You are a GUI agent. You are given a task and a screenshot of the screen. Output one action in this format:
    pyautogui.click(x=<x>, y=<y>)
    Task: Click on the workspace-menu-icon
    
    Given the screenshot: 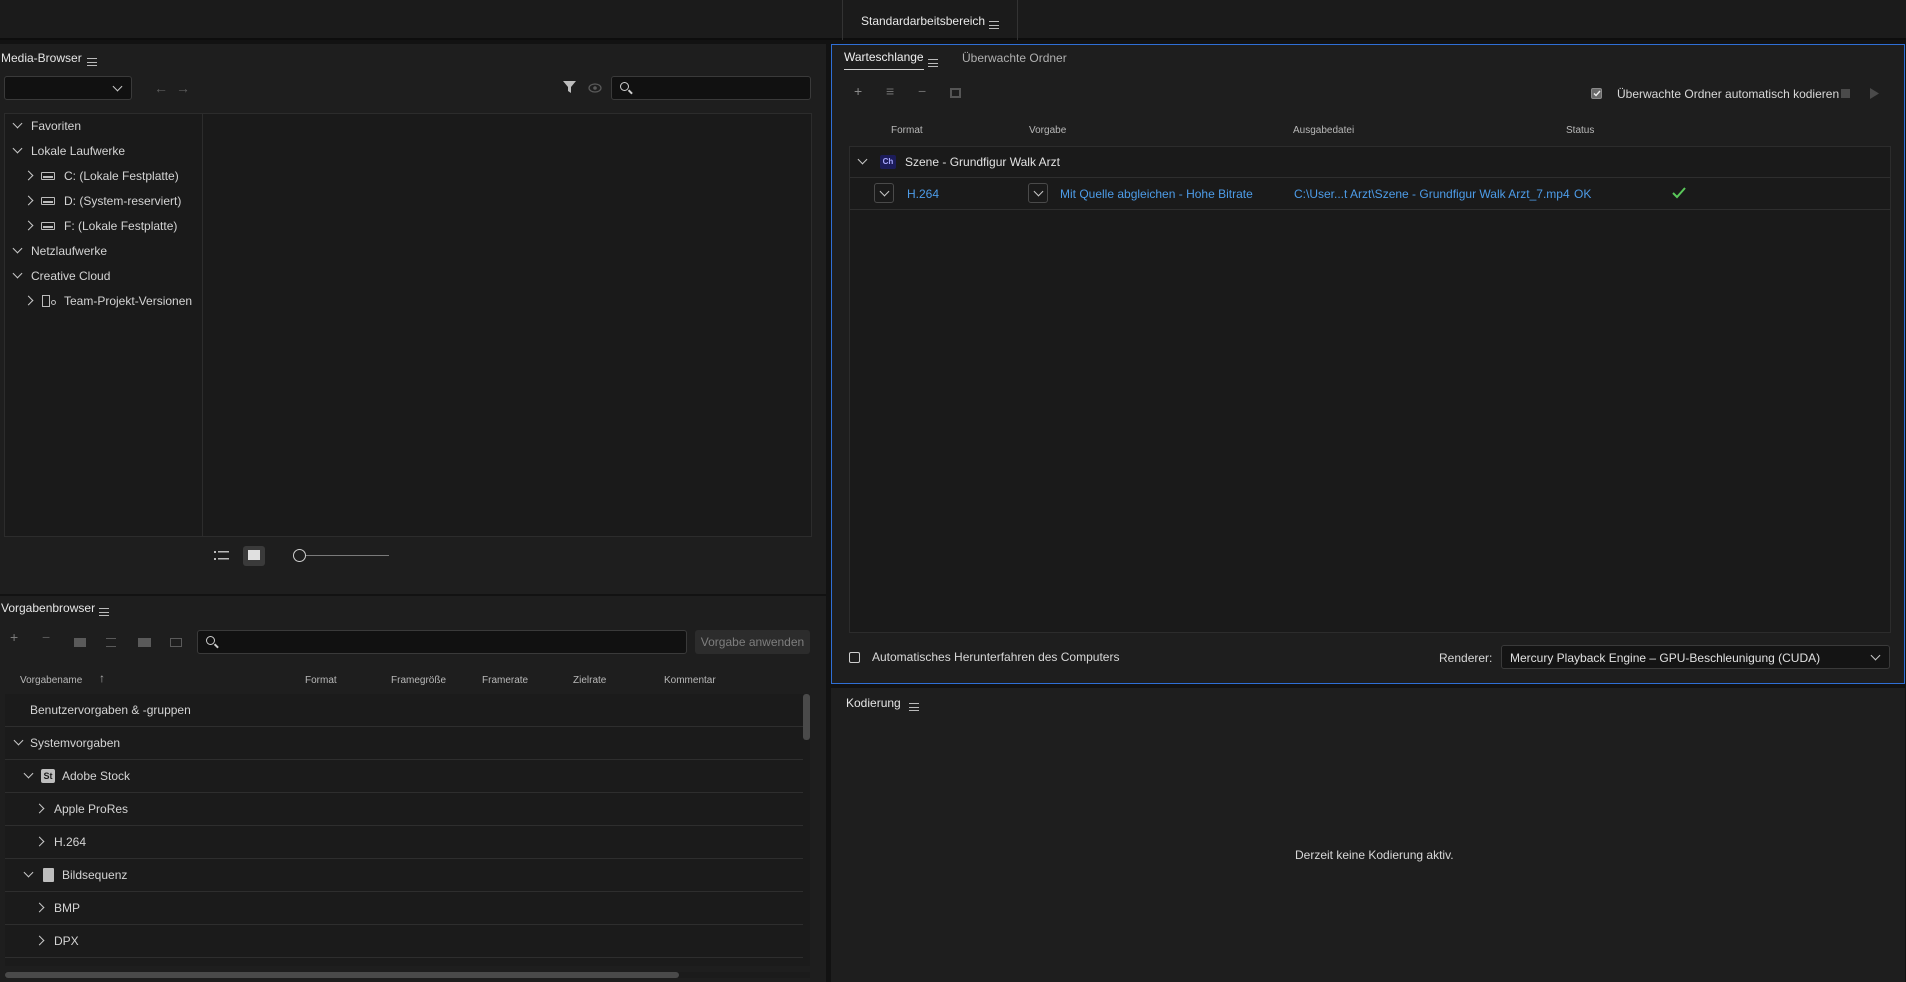 What is the action you would take?
    pyautogui.click(x=994, y=24)
    